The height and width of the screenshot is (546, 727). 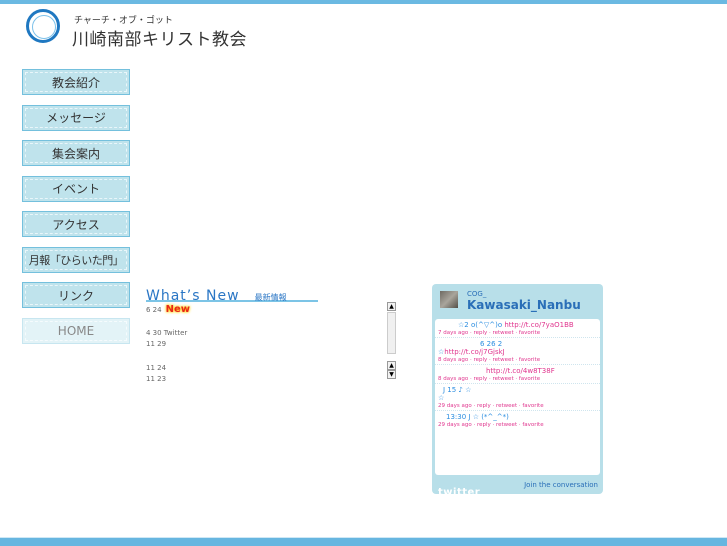 What do you see at coordinates (477, 294) in the screenshot?
I see `twitter-account-prefix: COG_` at bounding box center [477, 294].